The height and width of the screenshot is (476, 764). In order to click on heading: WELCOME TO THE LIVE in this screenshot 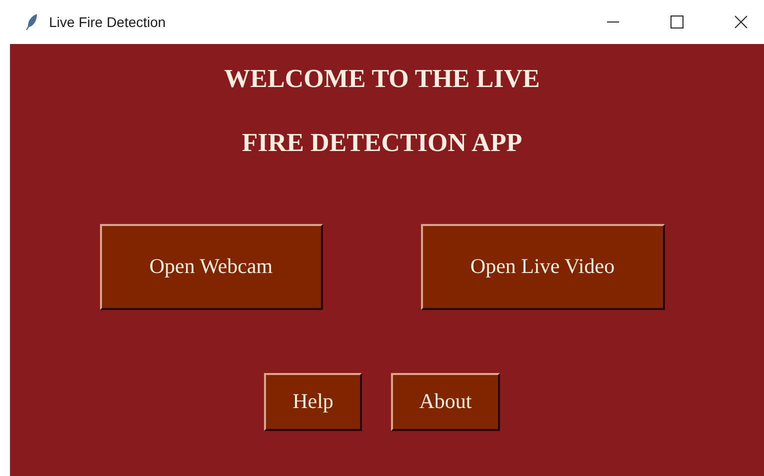, I will do `click(382, 79)`.